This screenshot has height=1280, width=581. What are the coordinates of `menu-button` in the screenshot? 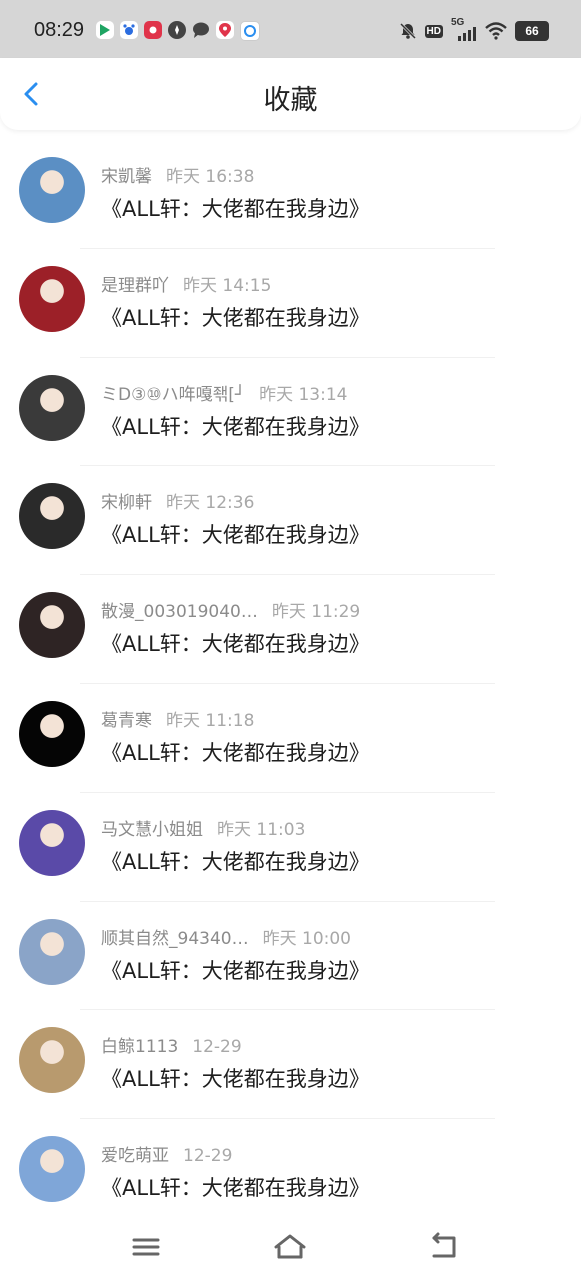 It's located at (146, 1247).